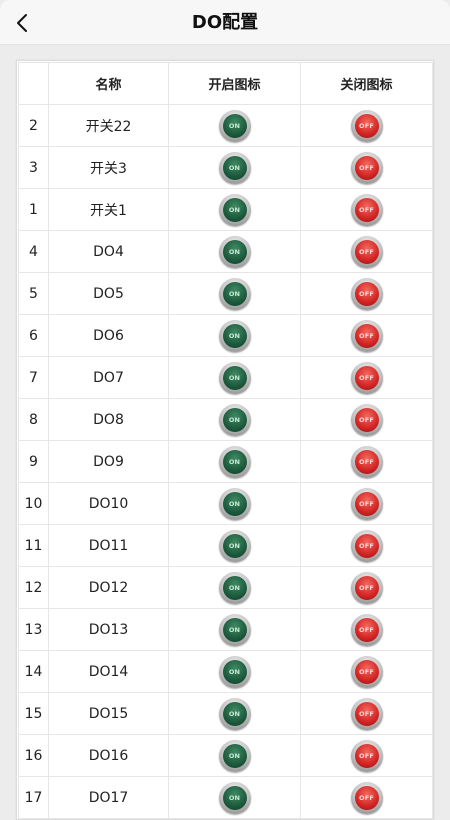 The height and width of the screenshot is (820, 450). I want to click on table-row: 17 DO17 ON OFF, so click(225, 797).